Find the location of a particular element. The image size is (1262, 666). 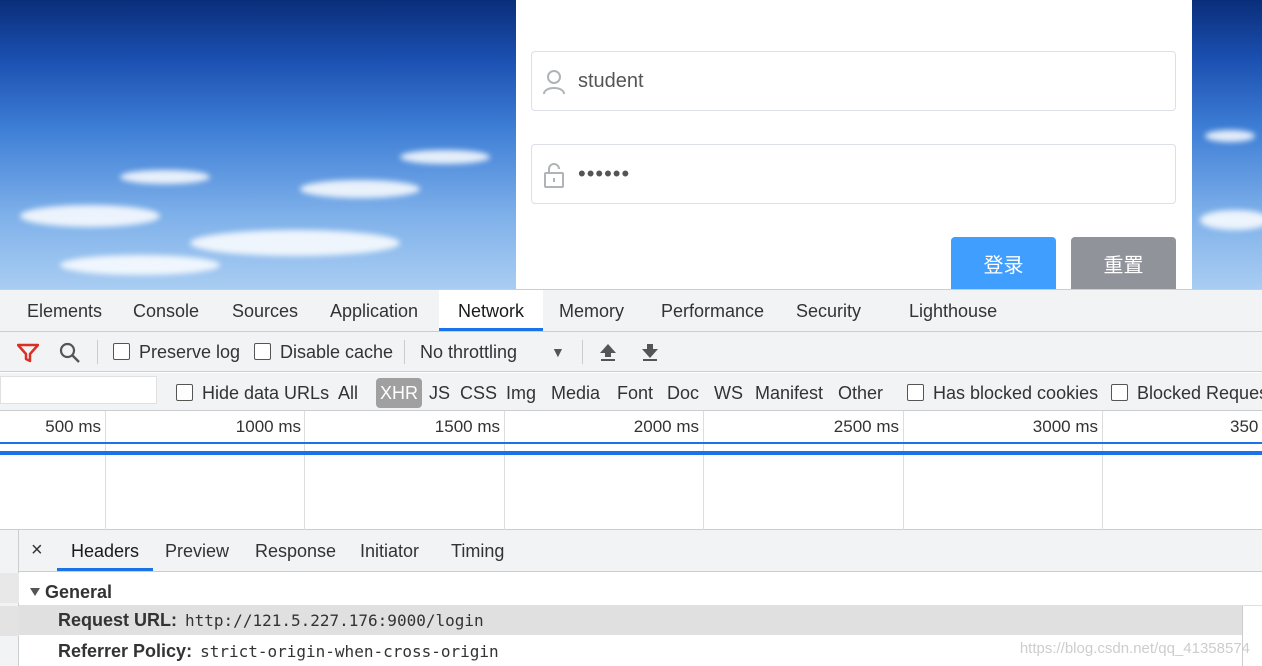

tab-elements: Elements is located at coordinates (64, 310).